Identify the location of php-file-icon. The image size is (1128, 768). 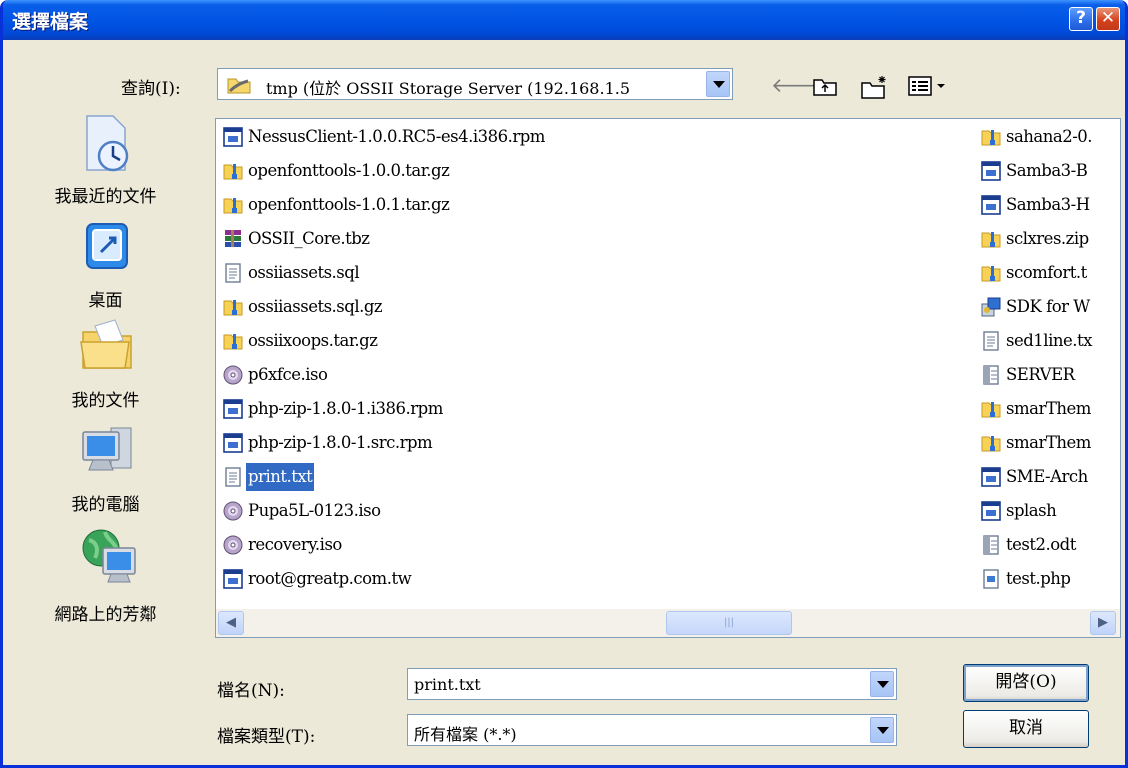
(991, 579).